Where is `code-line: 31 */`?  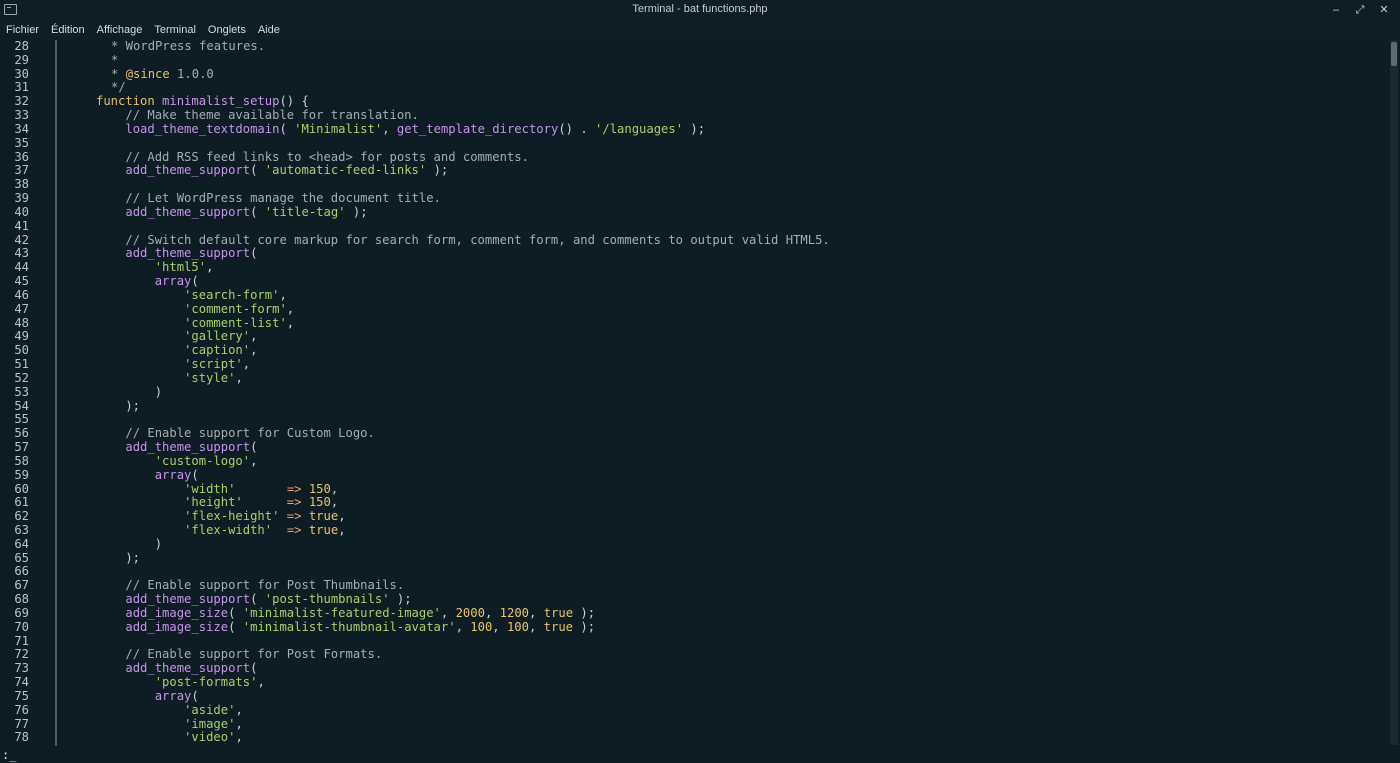 code-line: 31 */ is located at coordinates (695, 88).